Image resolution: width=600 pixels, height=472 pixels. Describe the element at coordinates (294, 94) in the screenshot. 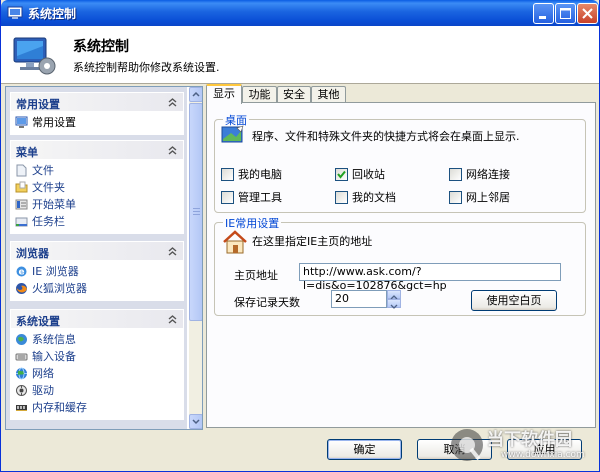

I see `tab-security: 安全` at that location.